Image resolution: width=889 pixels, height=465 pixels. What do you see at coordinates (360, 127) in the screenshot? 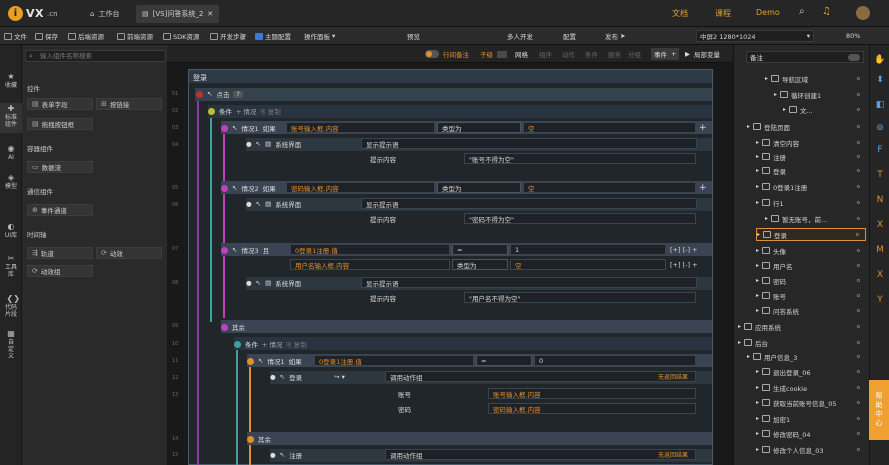
I see `case-1-field: 账号输入框.内容` at bounding box center [360, 127].